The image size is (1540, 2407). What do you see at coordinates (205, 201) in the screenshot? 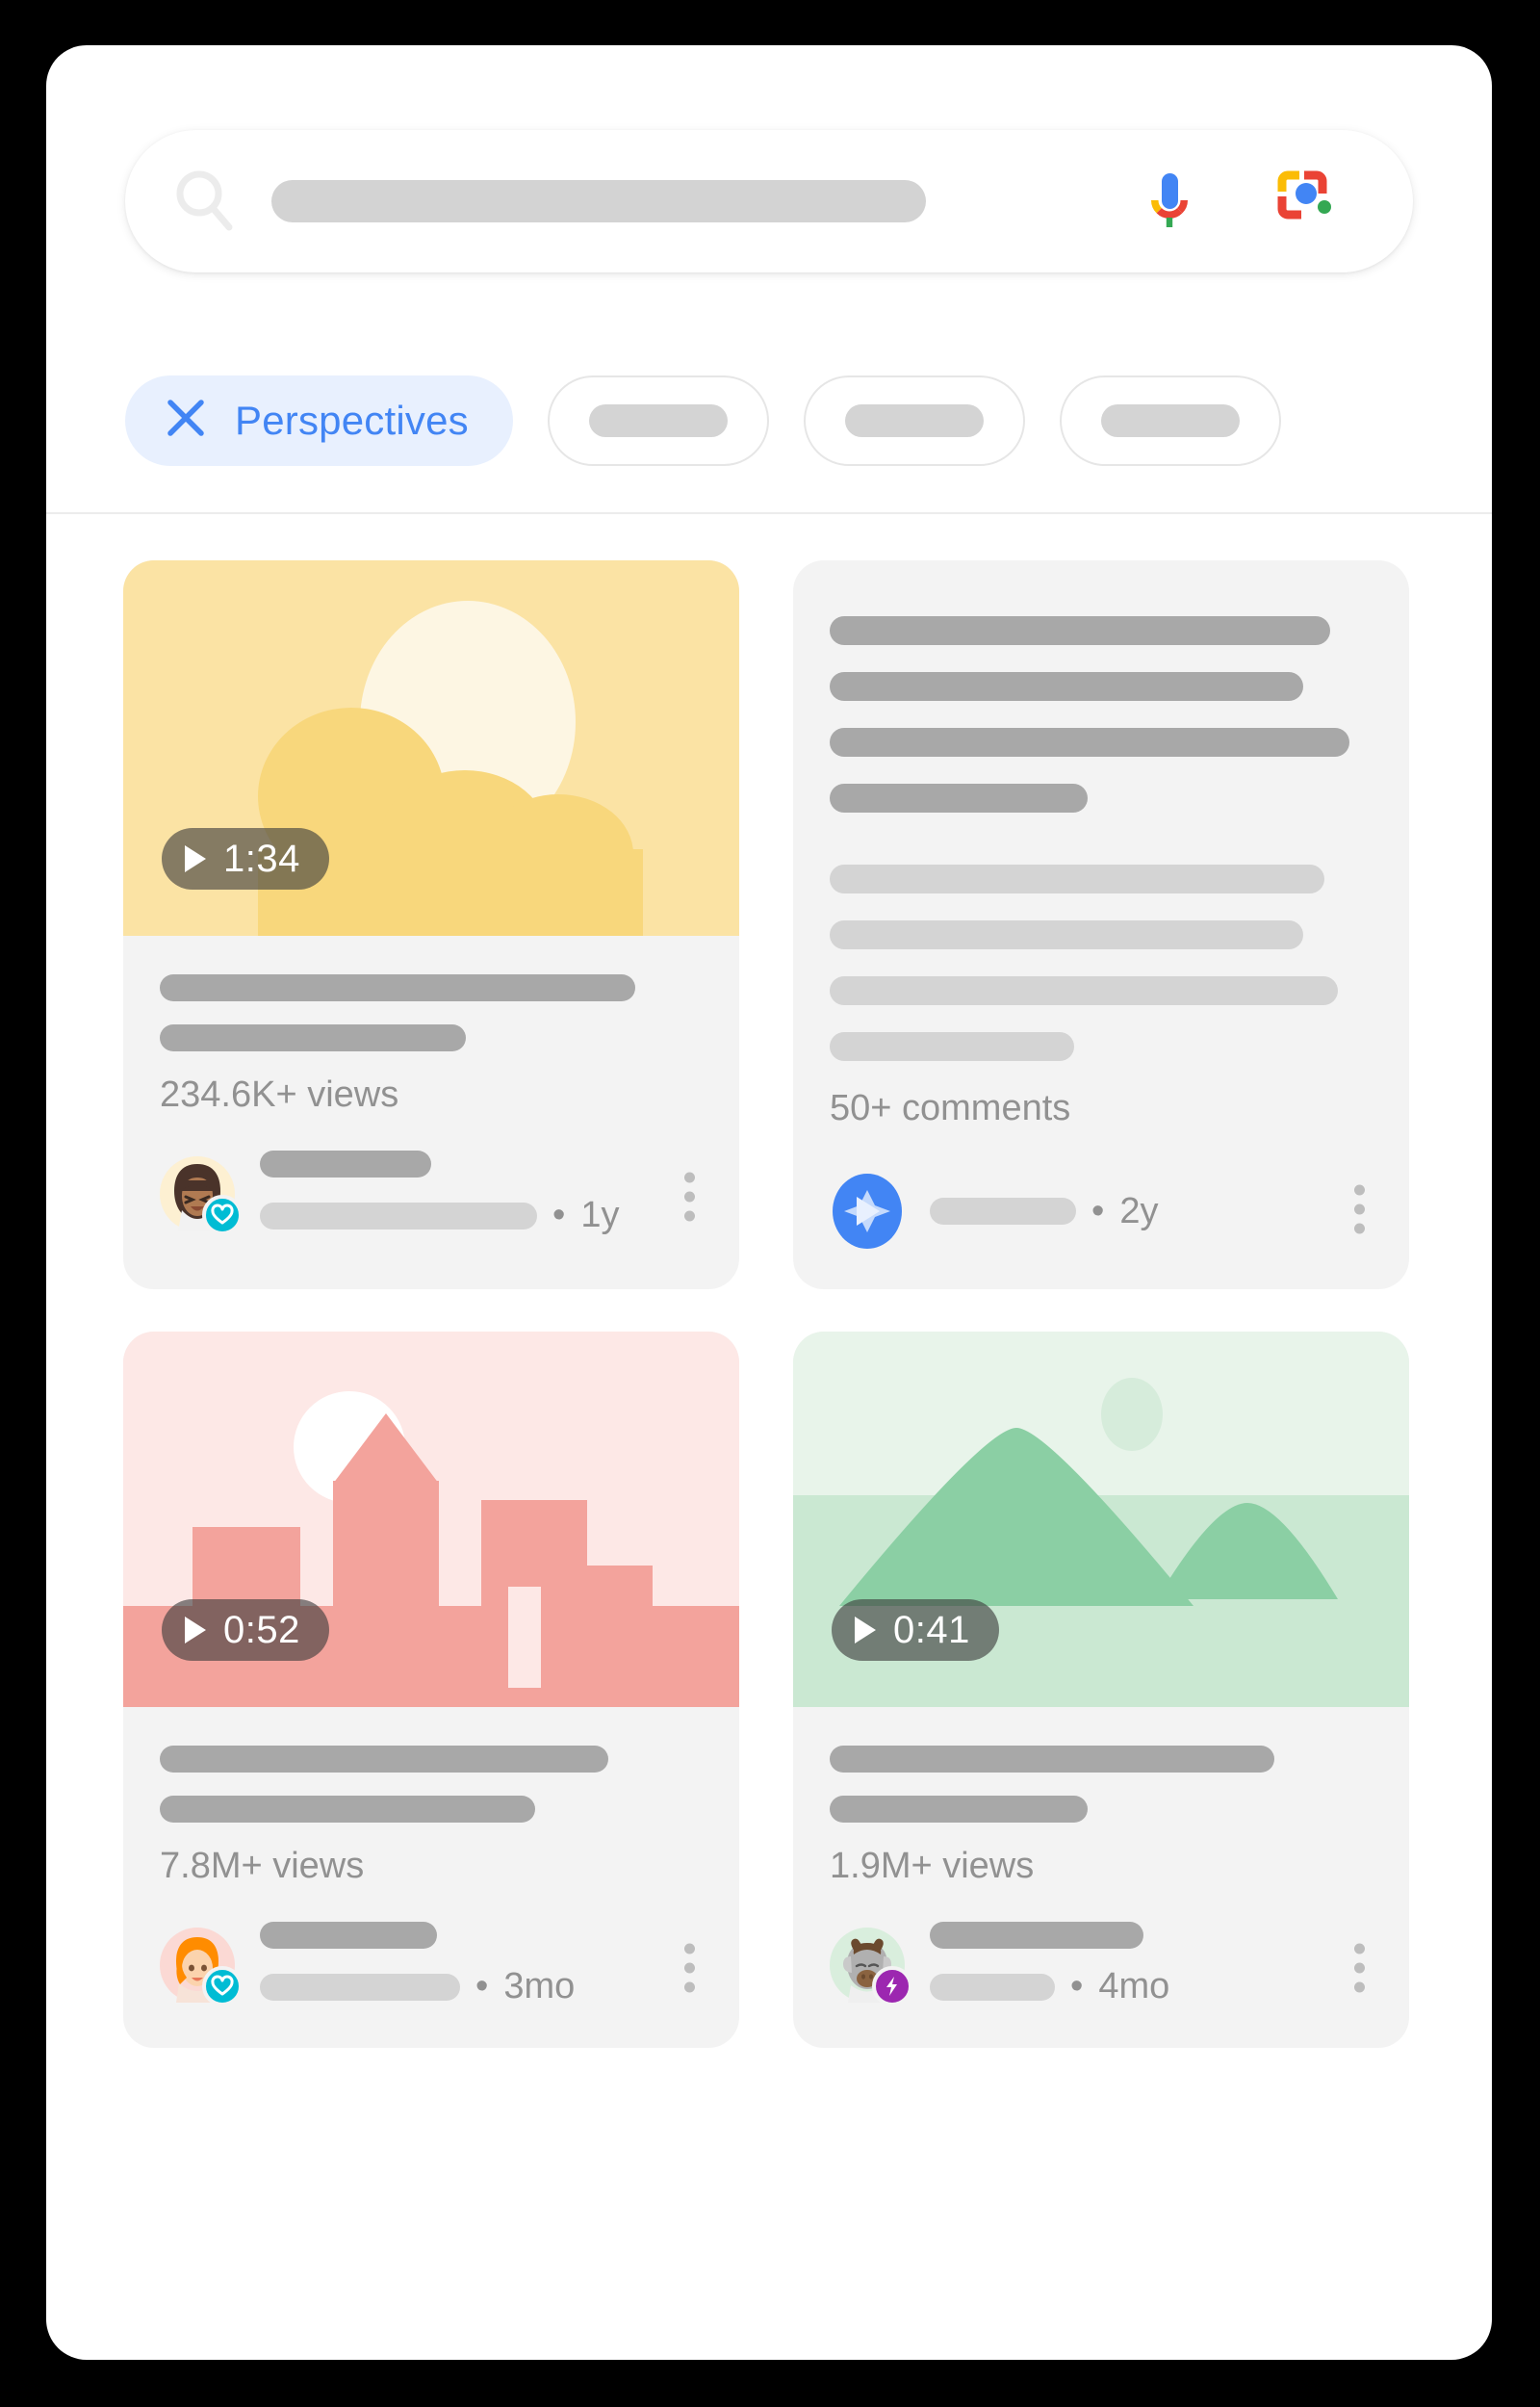
I see `search-icon` at bounding box center [205, 201].